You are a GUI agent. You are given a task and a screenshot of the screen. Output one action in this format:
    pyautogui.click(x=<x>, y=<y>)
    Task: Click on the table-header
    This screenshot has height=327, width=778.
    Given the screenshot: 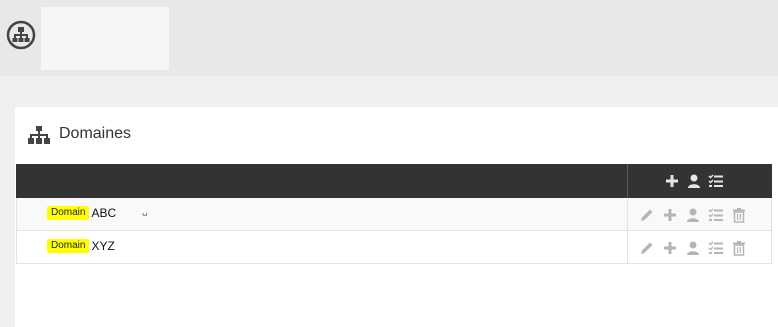 What is the action you would take?
    pyautogui.click(x=394, y=181)
    